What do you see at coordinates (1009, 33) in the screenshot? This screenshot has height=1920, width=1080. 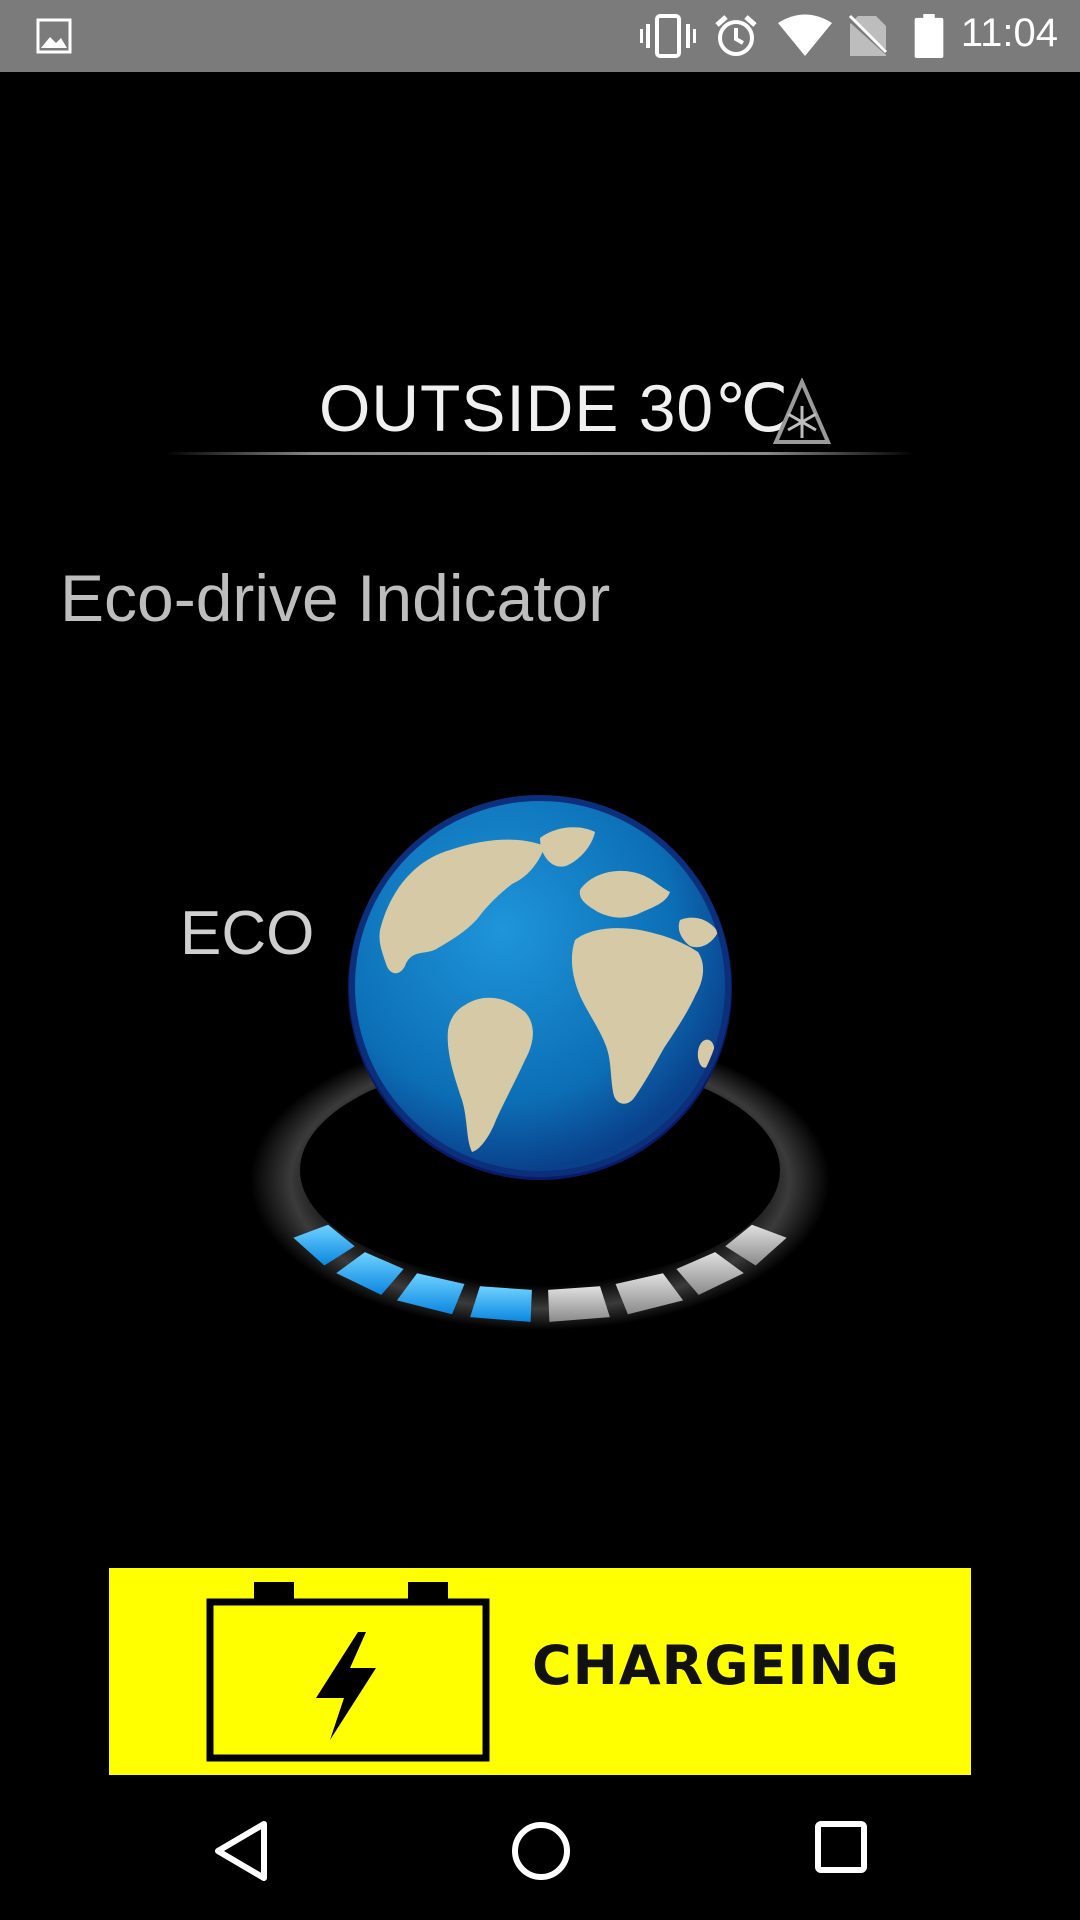 I see `status-time: 11:04` at bounding box center [1009, 33].